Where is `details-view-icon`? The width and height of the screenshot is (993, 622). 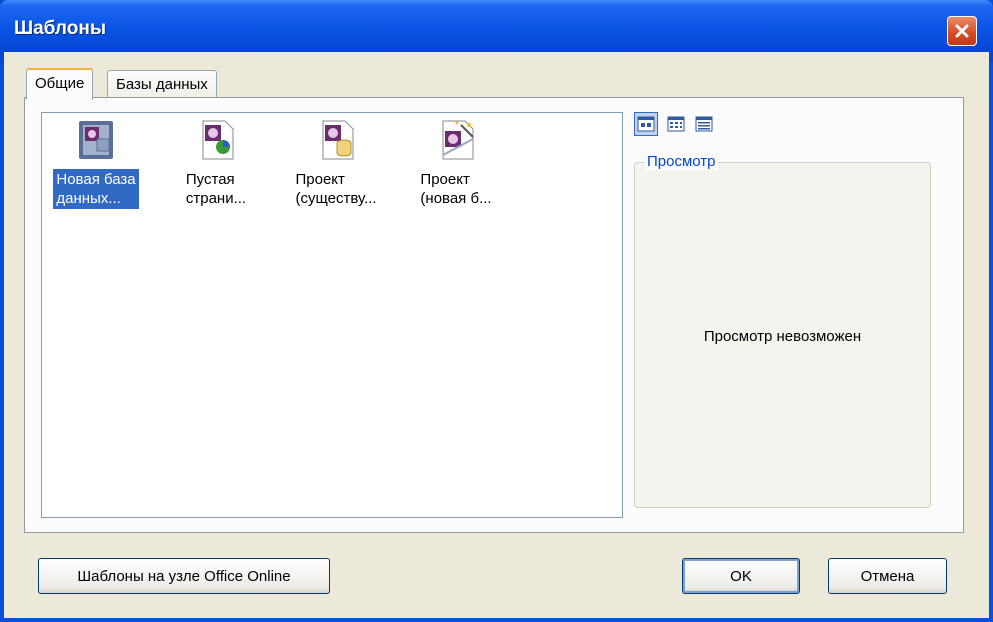
details-view-icon is located at coordinates (704, 124).